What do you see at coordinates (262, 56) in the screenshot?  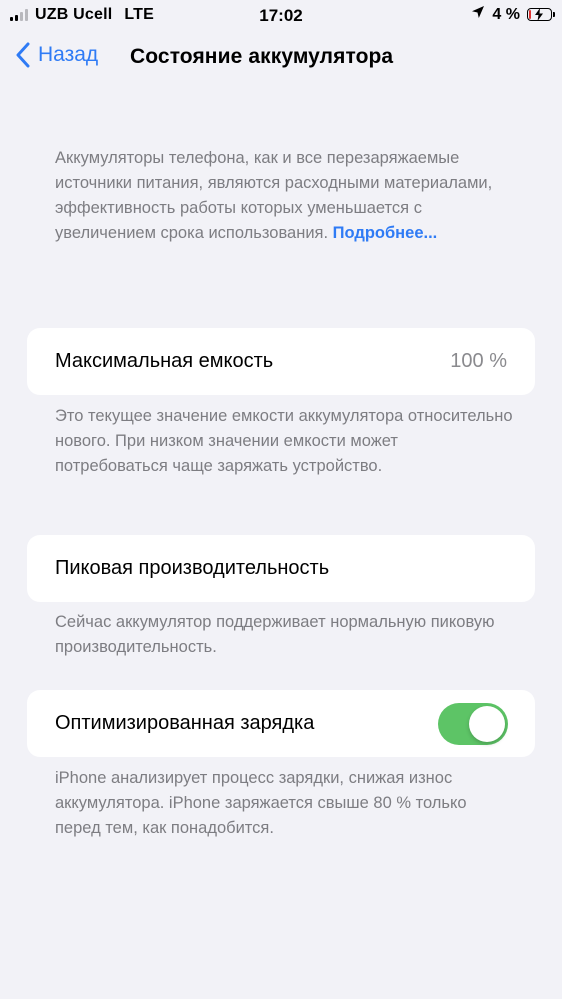 I see `page-title: Состояние аккумулятора` at bounding box center [262, 56].